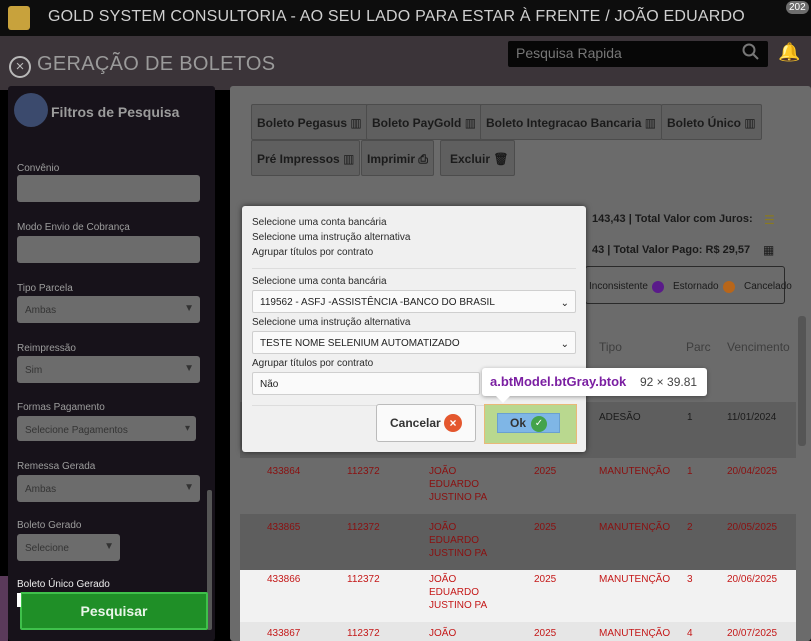  I want to click on select-value: Sim, so click(34, 370).